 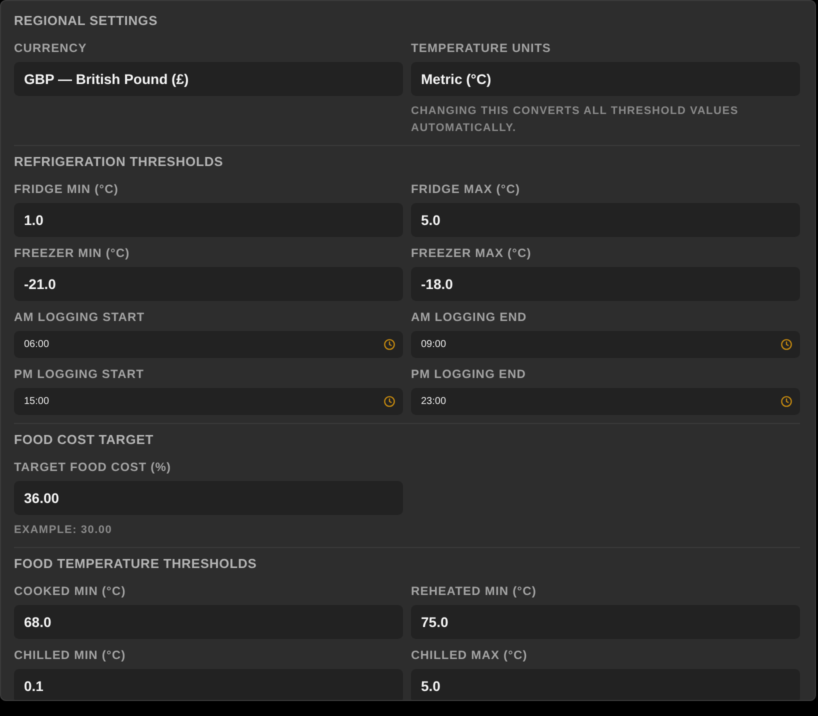 I want to click on input-field: Metric (°C), so click(x=605, y=79).